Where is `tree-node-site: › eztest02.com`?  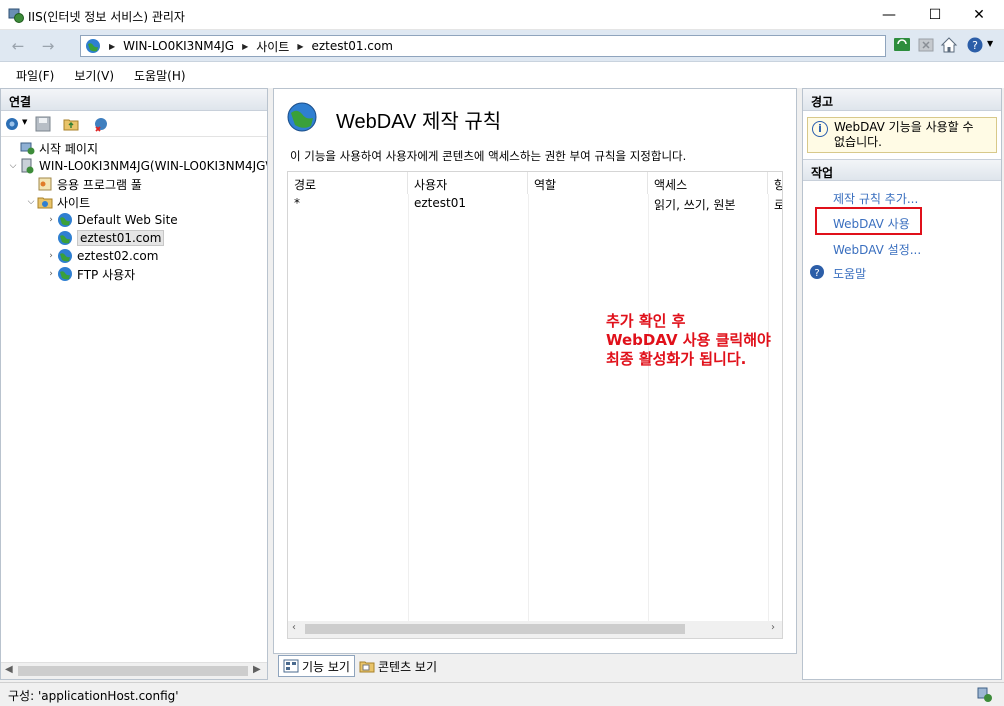 tree-node-site: › eztest02.com is located at coordinates (101, 256).